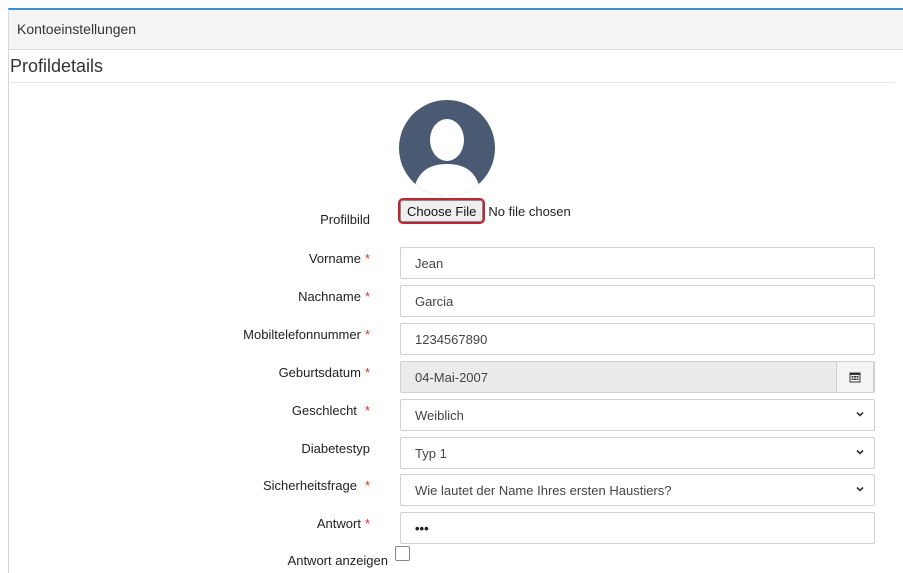  Describe the element at coordinates (306, 334) in the screenshot. I see `mobile-label: Mobiltelefonnummer *` at that location.